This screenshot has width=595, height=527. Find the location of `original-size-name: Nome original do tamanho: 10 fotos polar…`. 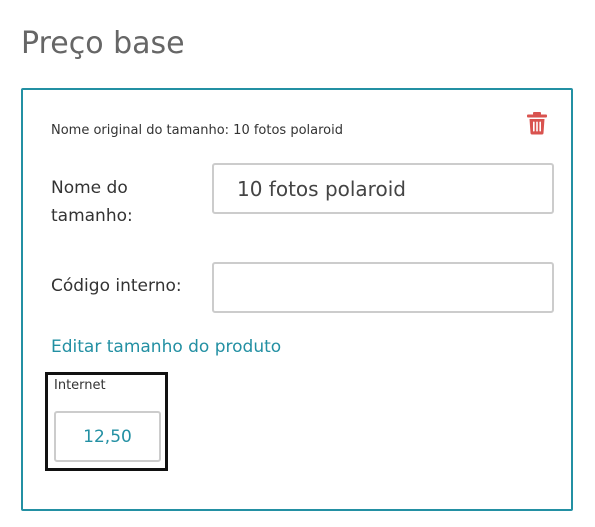

original-size-name: Nome original do tamanho: 10 fotos polar… is located at coordinates (197, 130).